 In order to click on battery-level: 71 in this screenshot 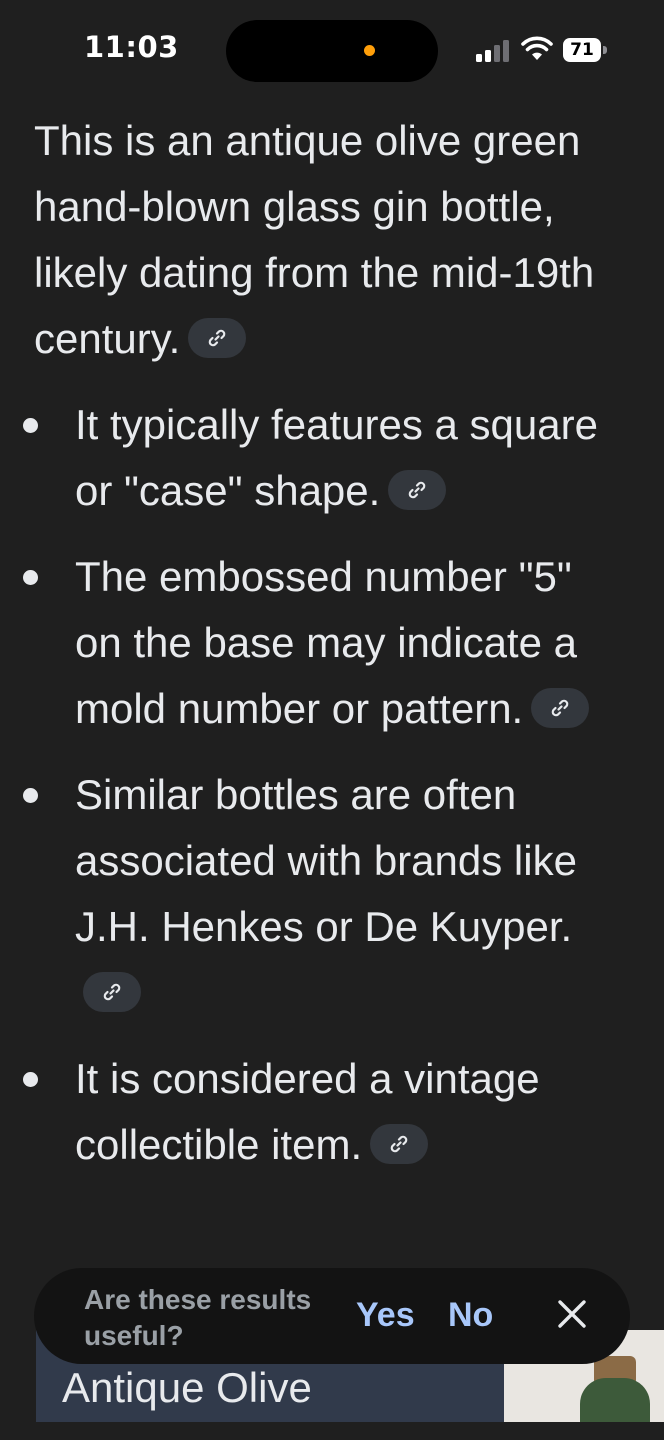, I will do `click(582, 50)`.